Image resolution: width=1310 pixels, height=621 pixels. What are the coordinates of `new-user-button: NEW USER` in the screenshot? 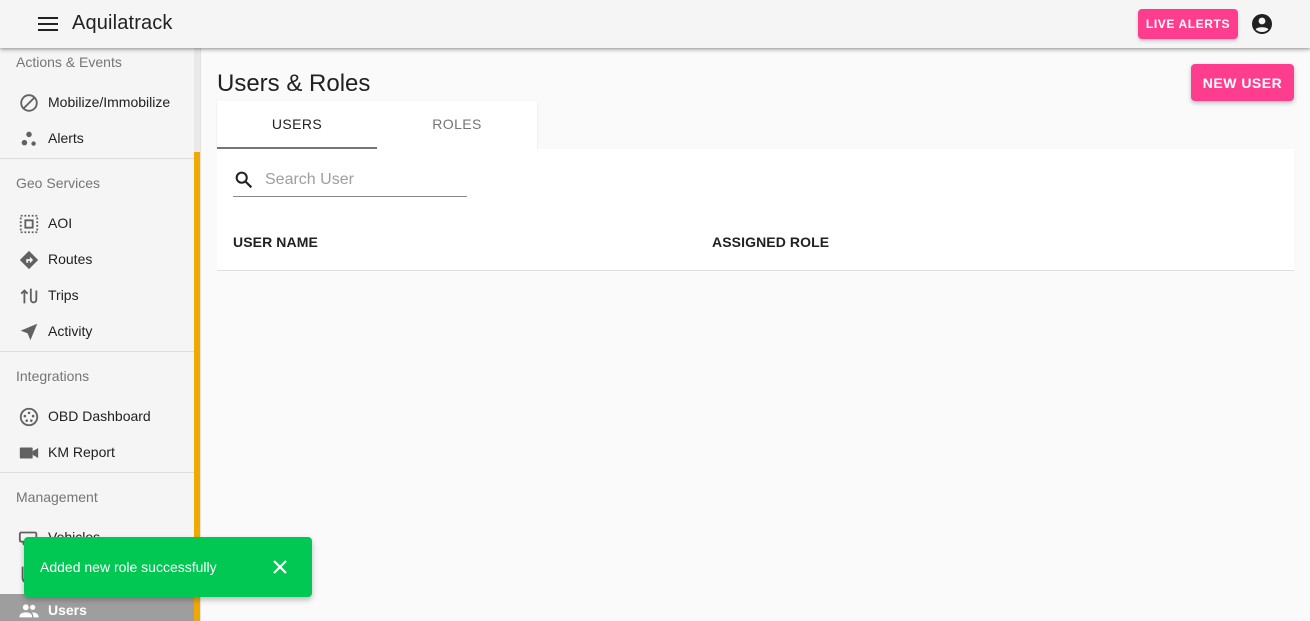 It's located at (1242, 82).